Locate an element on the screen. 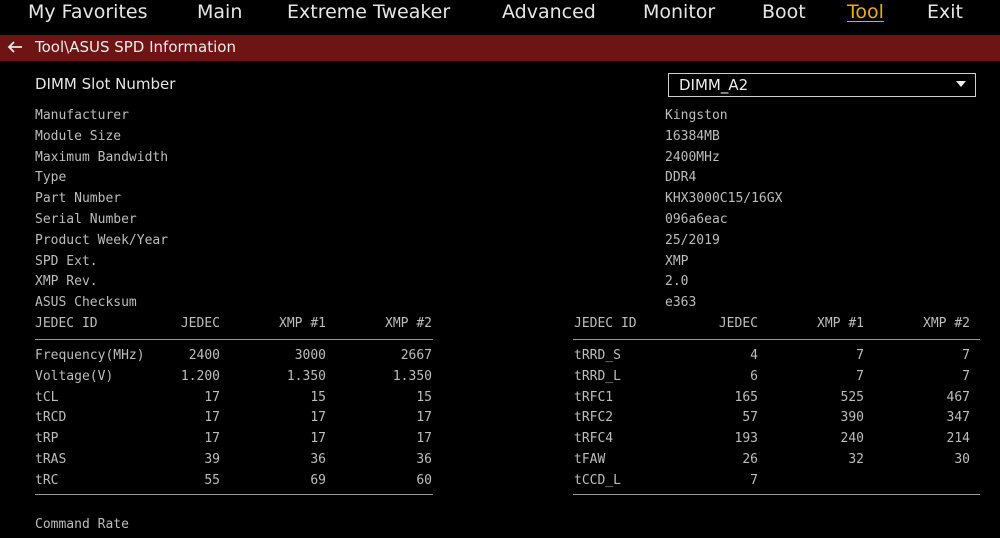 This screenshot has width=1000, height=538. timing-value: 240 is located at coordinates (852, 439).